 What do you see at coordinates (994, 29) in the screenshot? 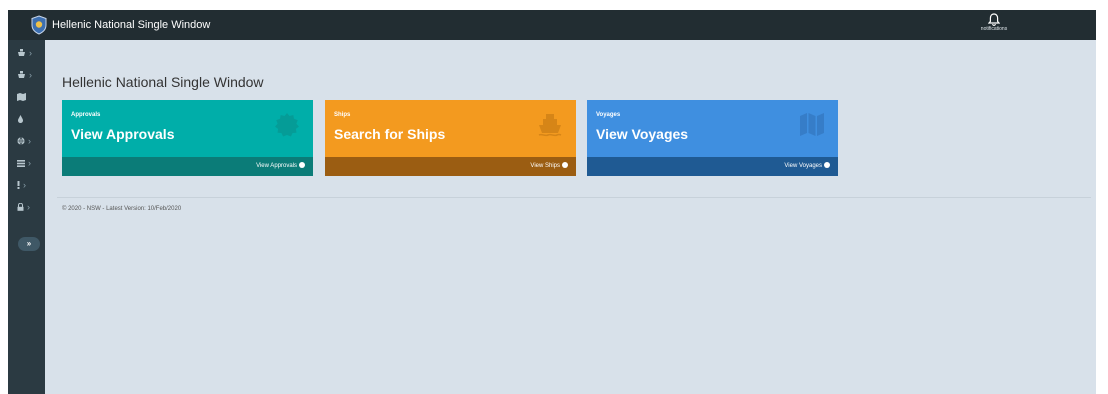
I see `notifications-label: notifications` at bounding box center [994, 29].